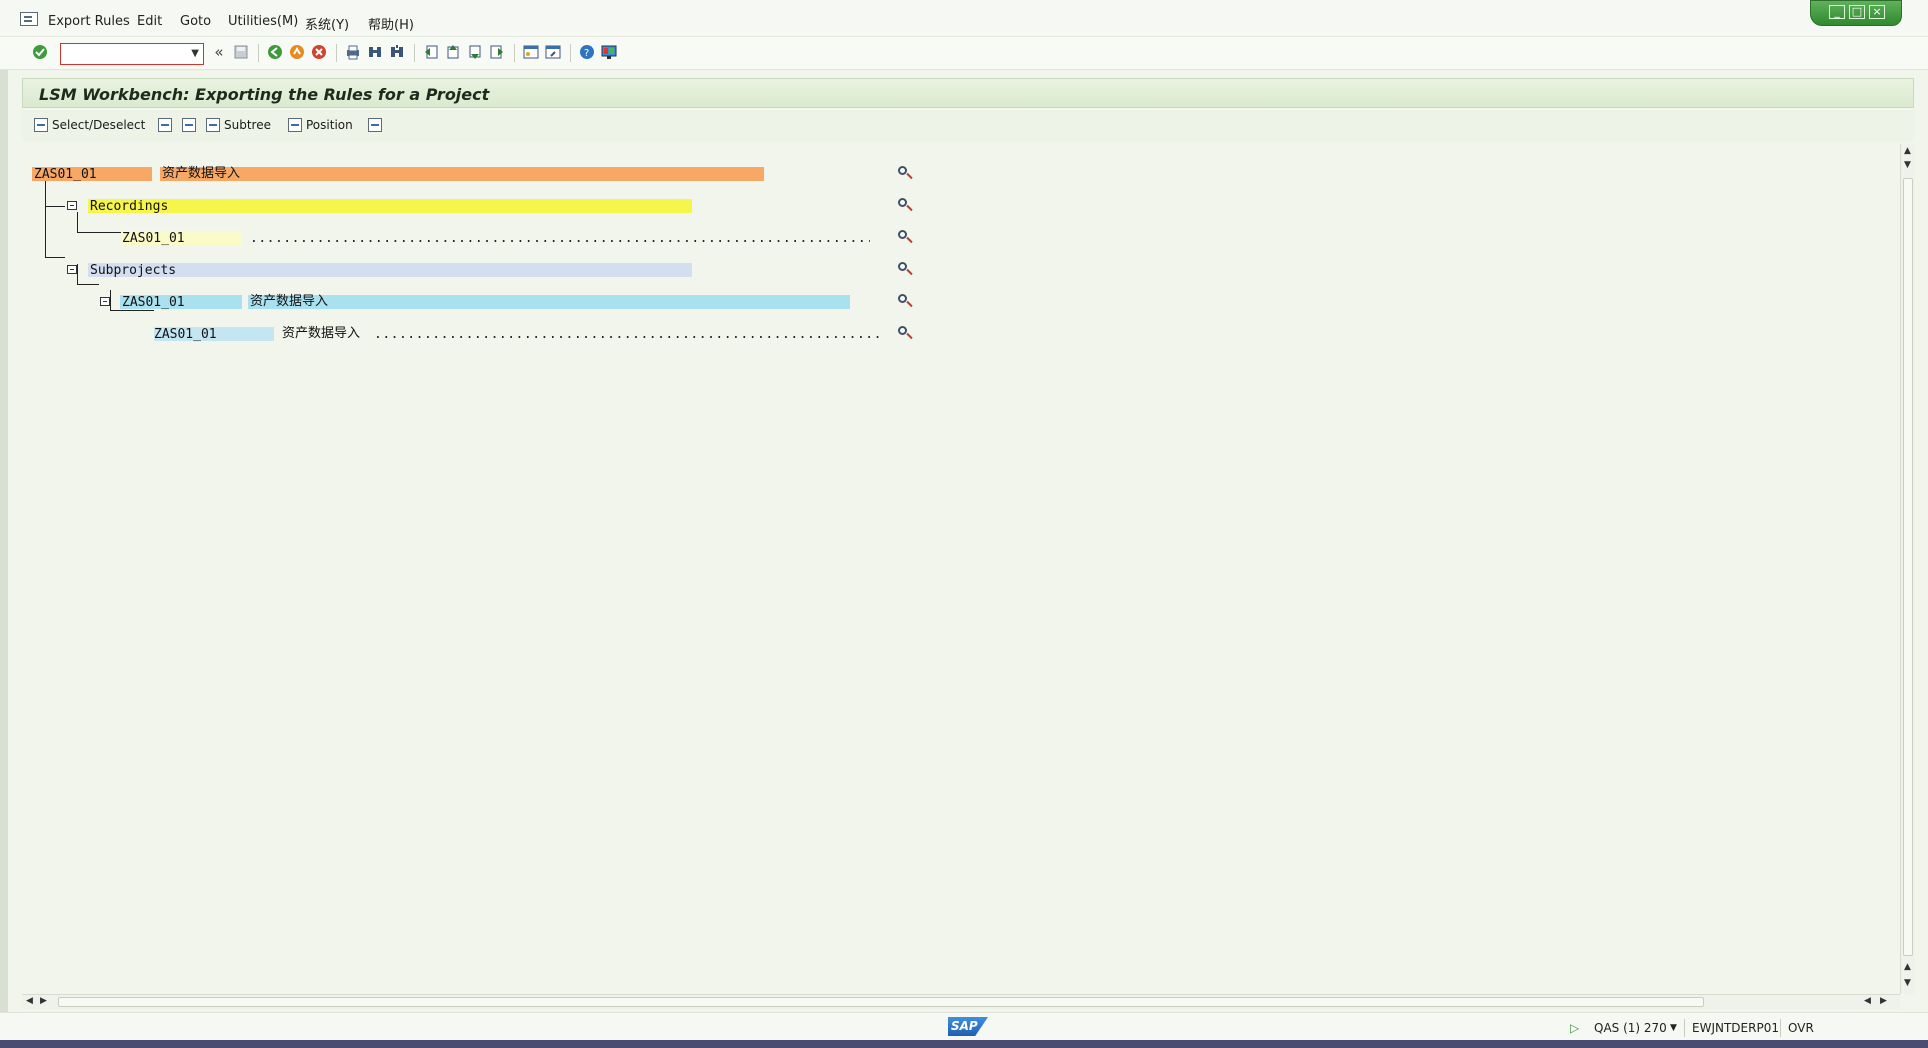 The image size is (1928, 1048). What do you see at coordinates (968, 126) in the screenshot?
I see `application-toolbar: Select/Deselect Subtree Position` at bounding box center [968, 126].